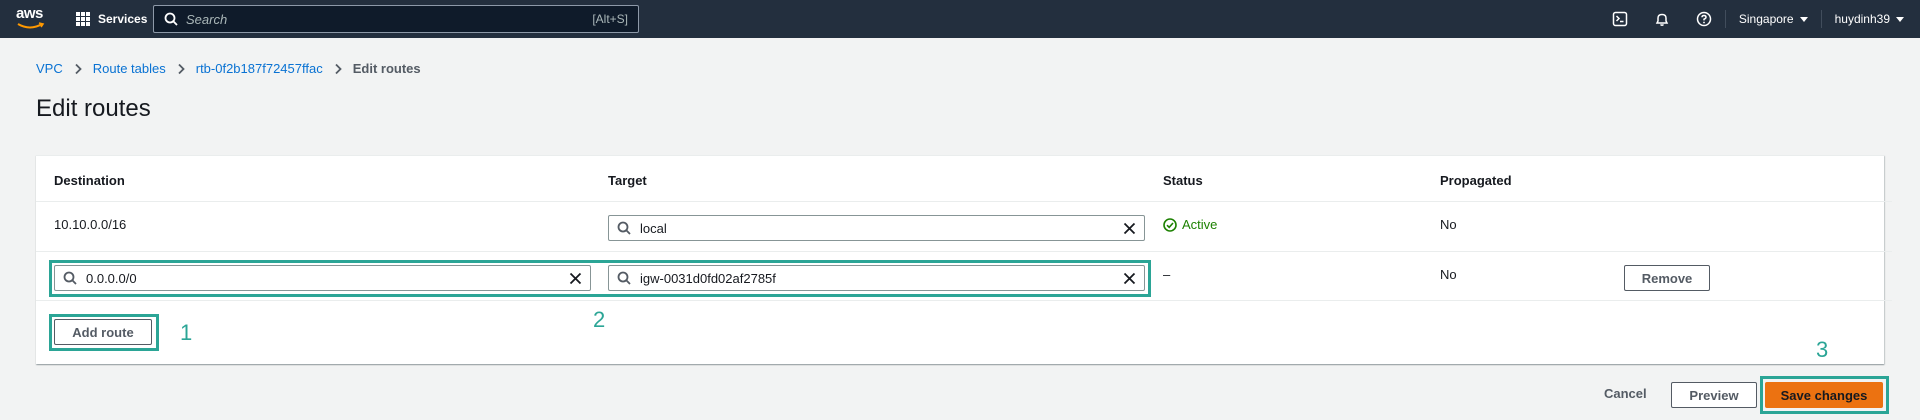 This screenshot has width=1920, height=420. I want to click on remove-route-button: Remove, so click(1667, 278).